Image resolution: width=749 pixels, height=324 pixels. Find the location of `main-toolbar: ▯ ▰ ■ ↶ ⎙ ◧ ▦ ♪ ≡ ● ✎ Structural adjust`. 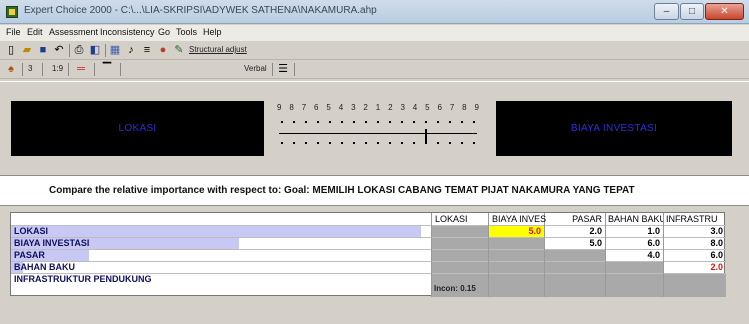

main-toolbar: ▯ ▰ ■ ↶ ⎙ ◧ ▦ ♪ ≡ ● ✎ Structural adjust is located at coordinates (374, 51).